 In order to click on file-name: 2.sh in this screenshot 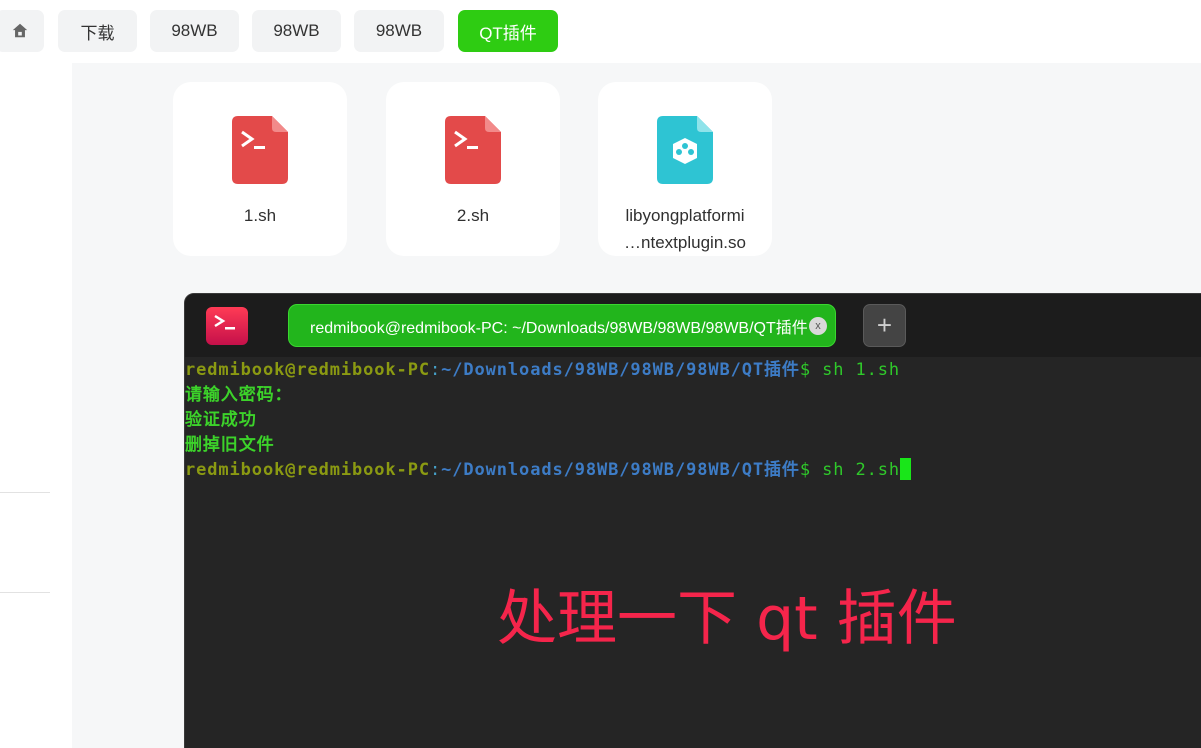, I will do `click(473, 215)`.